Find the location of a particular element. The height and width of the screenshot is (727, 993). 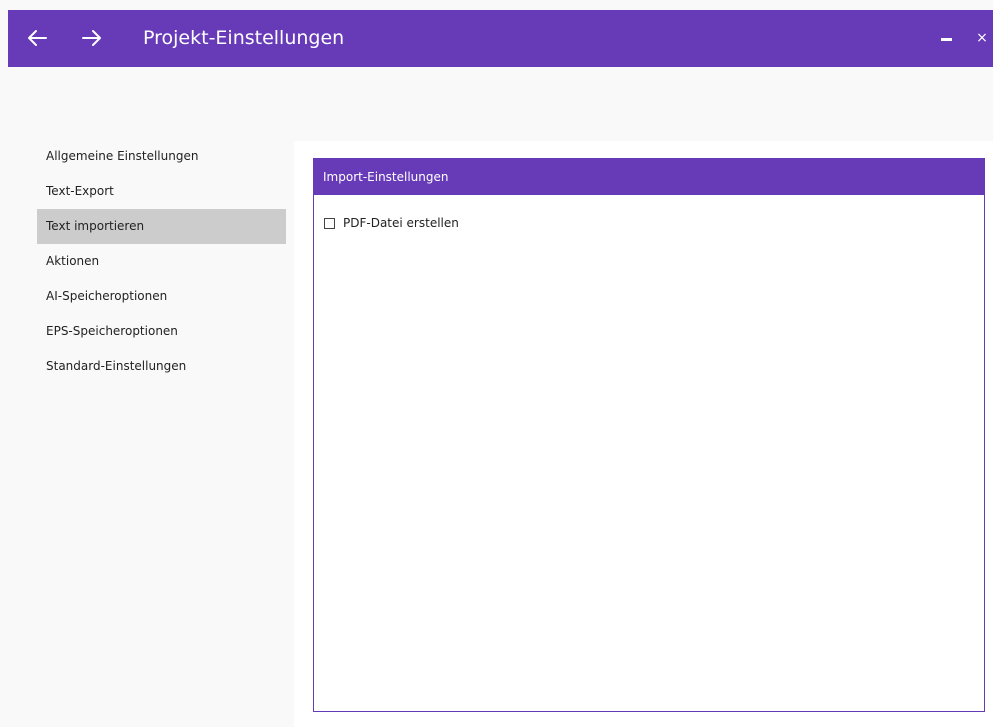

sidebar-item-eps-speicheroptionen: EPS-Speicheroptionen is located at coordinates (161, 331).